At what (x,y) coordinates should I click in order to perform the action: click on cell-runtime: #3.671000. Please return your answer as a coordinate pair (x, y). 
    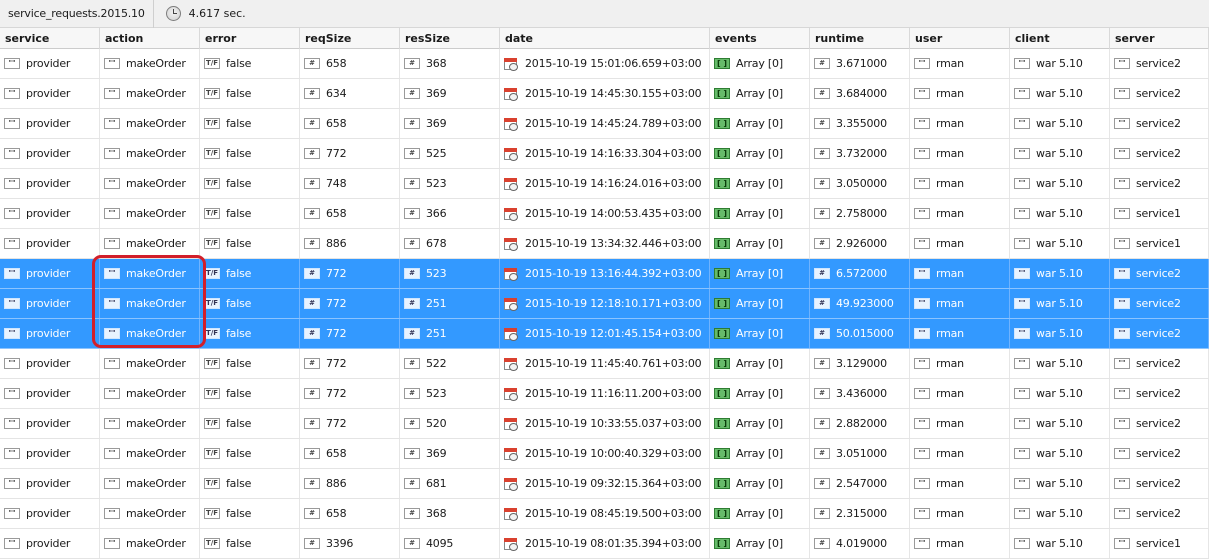
    Looking at the image, I should click on (860, 63).